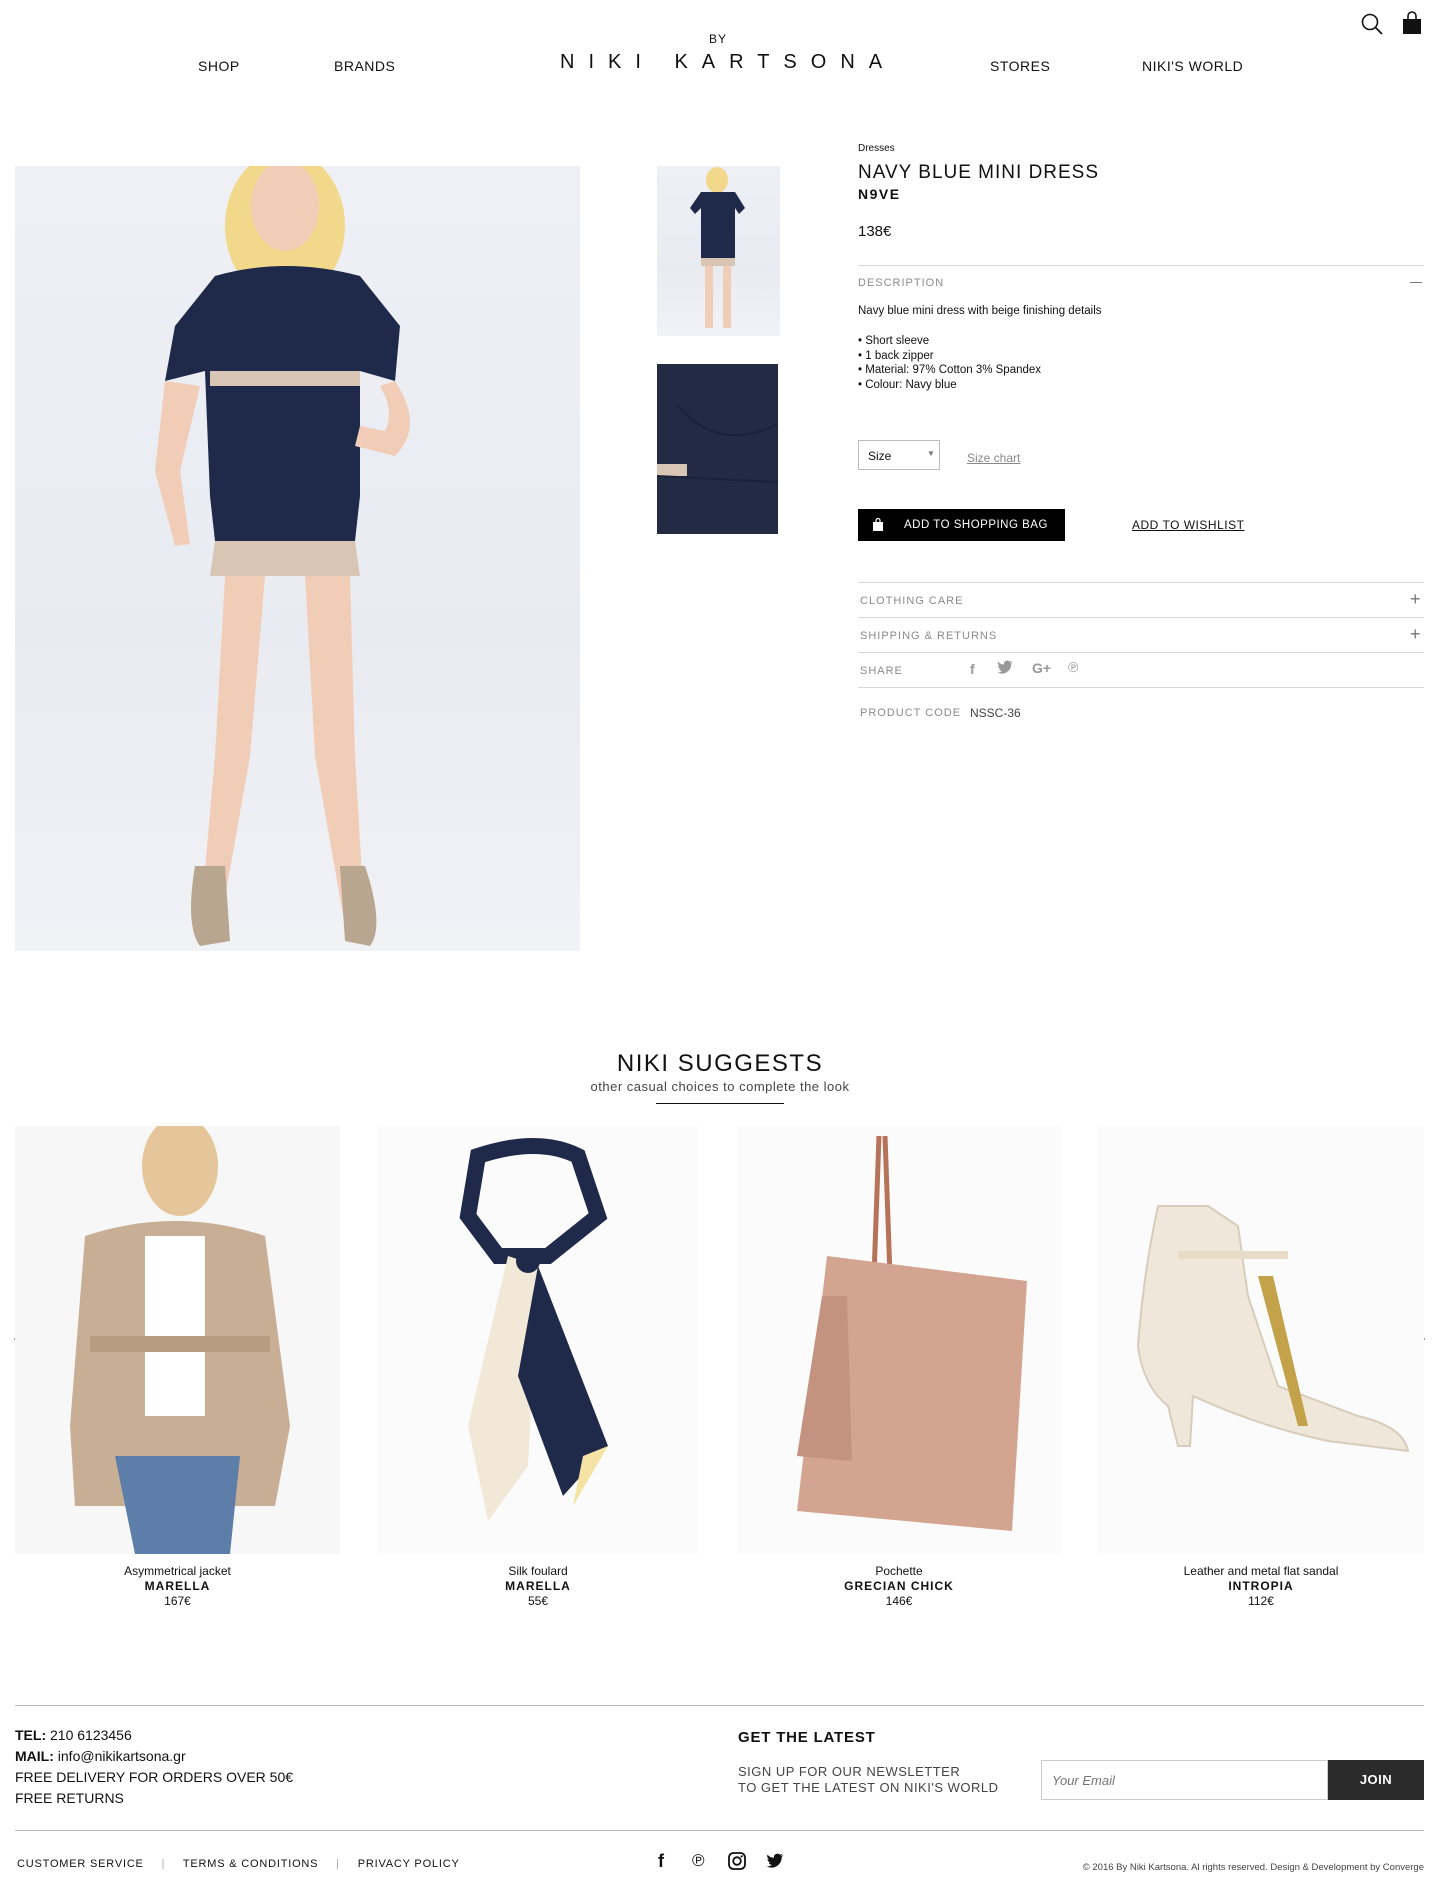 This screenshot has height=1900, width=1440. What do you see at coordinates (737, 1863) in the screenshot?
I see `instagram-icon` at bounding box center [737, 1863].